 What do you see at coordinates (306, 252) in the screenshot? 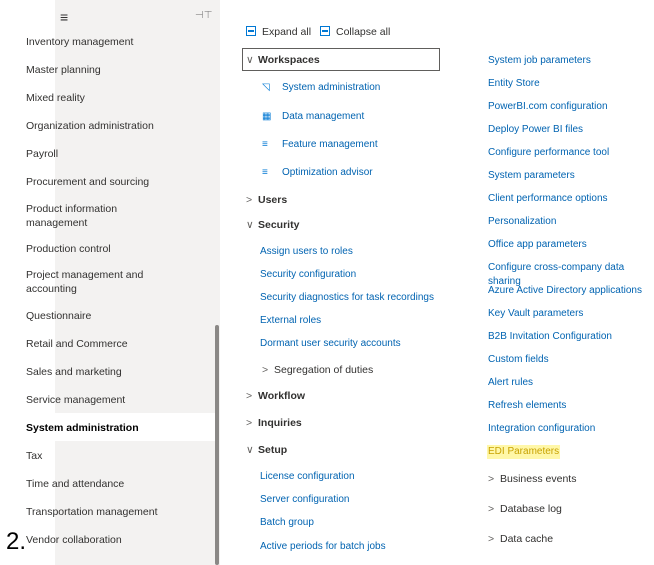
I see `link-assign-users-to-roles: Assign users to roles` at bounding box center [306, 252].